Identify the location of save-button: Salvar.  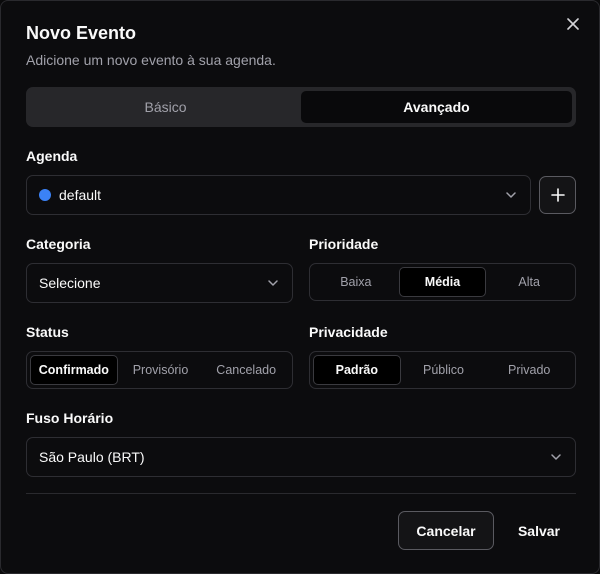
(539, 530).